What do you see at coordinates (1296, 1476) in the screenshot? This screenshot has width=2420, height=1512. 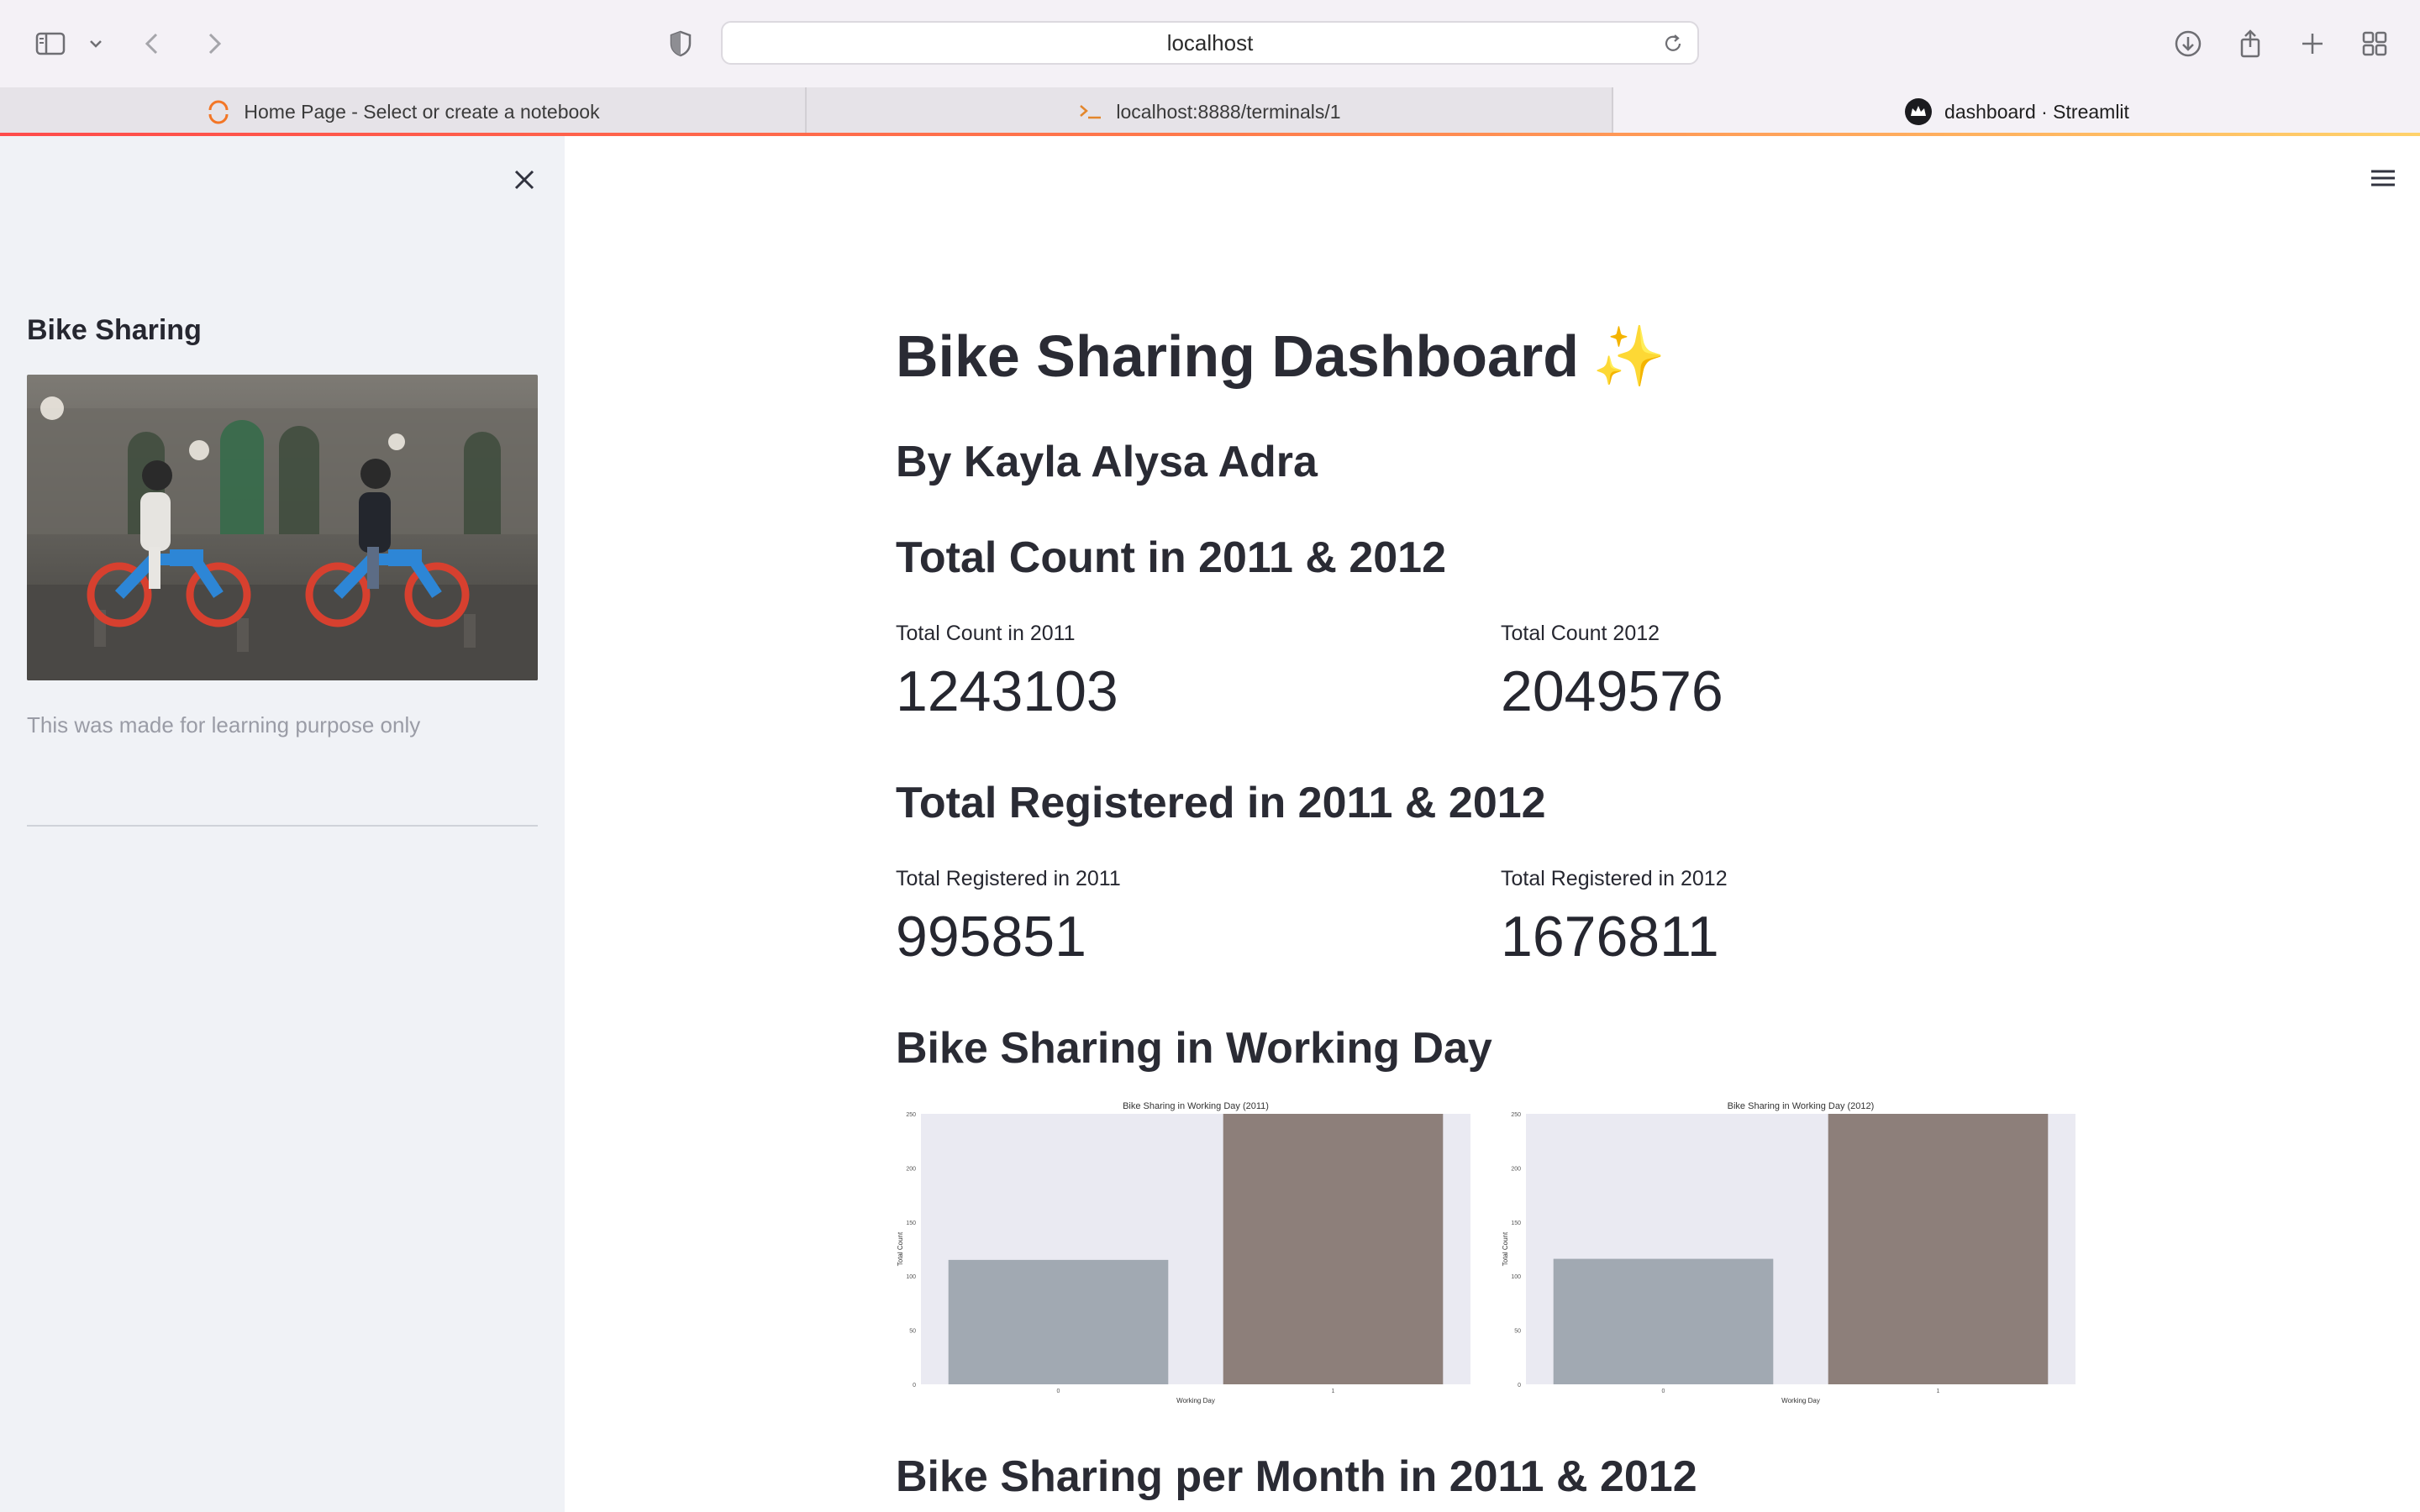 I see `section-header-per-month: Bike Sharing per Month in 2011 & 2012` at bounding box center [1296, 1476].